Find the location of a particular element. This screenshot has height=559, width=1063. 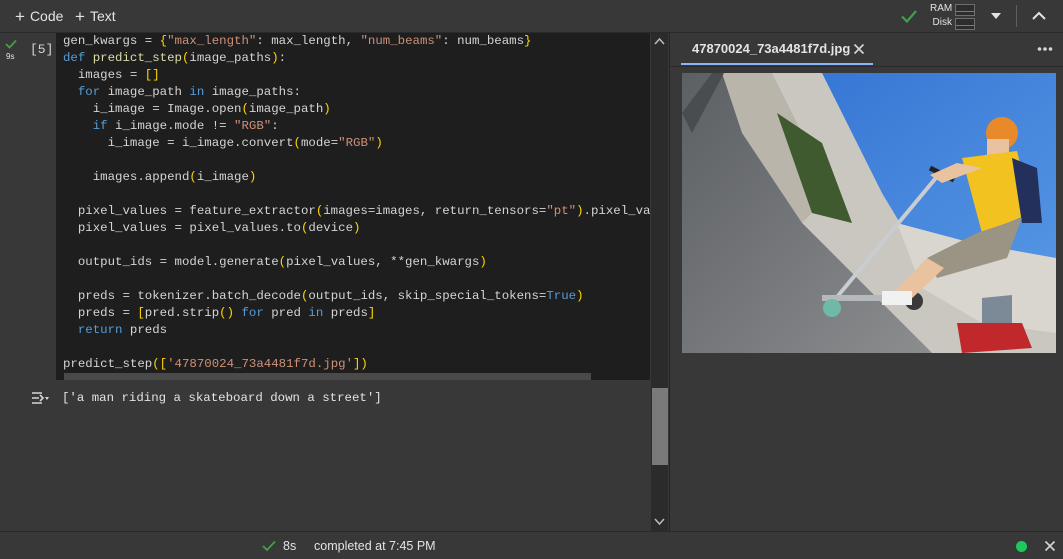

disk-meter-icon is located at coordinates (965, 24).